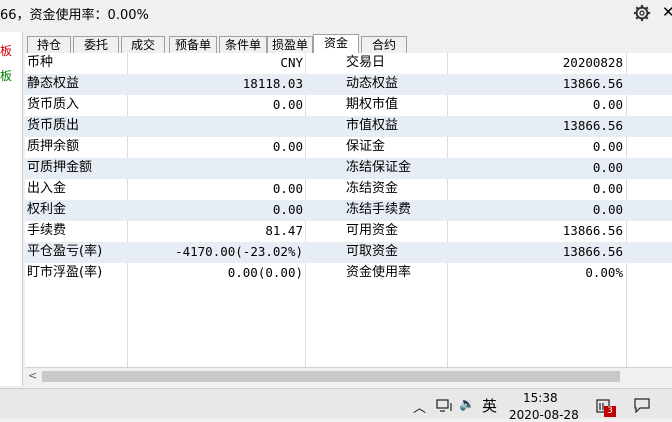 The width and height of the screenshot is (672, 422). Describe the element at coordinates (379, 167) in the screenshot. I see `field-label: 冻结保证金` at that location.